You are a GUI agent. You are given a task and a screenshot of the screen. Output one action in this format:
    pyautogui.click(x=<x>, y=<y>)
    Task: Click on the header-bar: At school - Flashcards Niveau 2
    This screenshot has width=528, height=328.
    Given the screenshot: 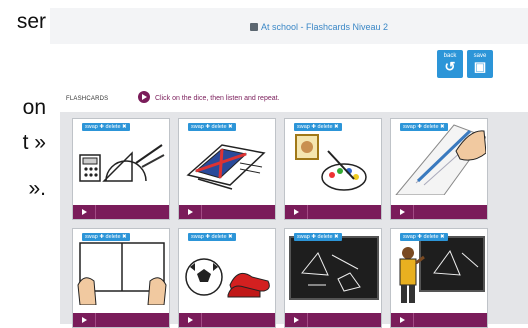 What is the action you would take?
    pyautogui.click(x=289, y=26)
    